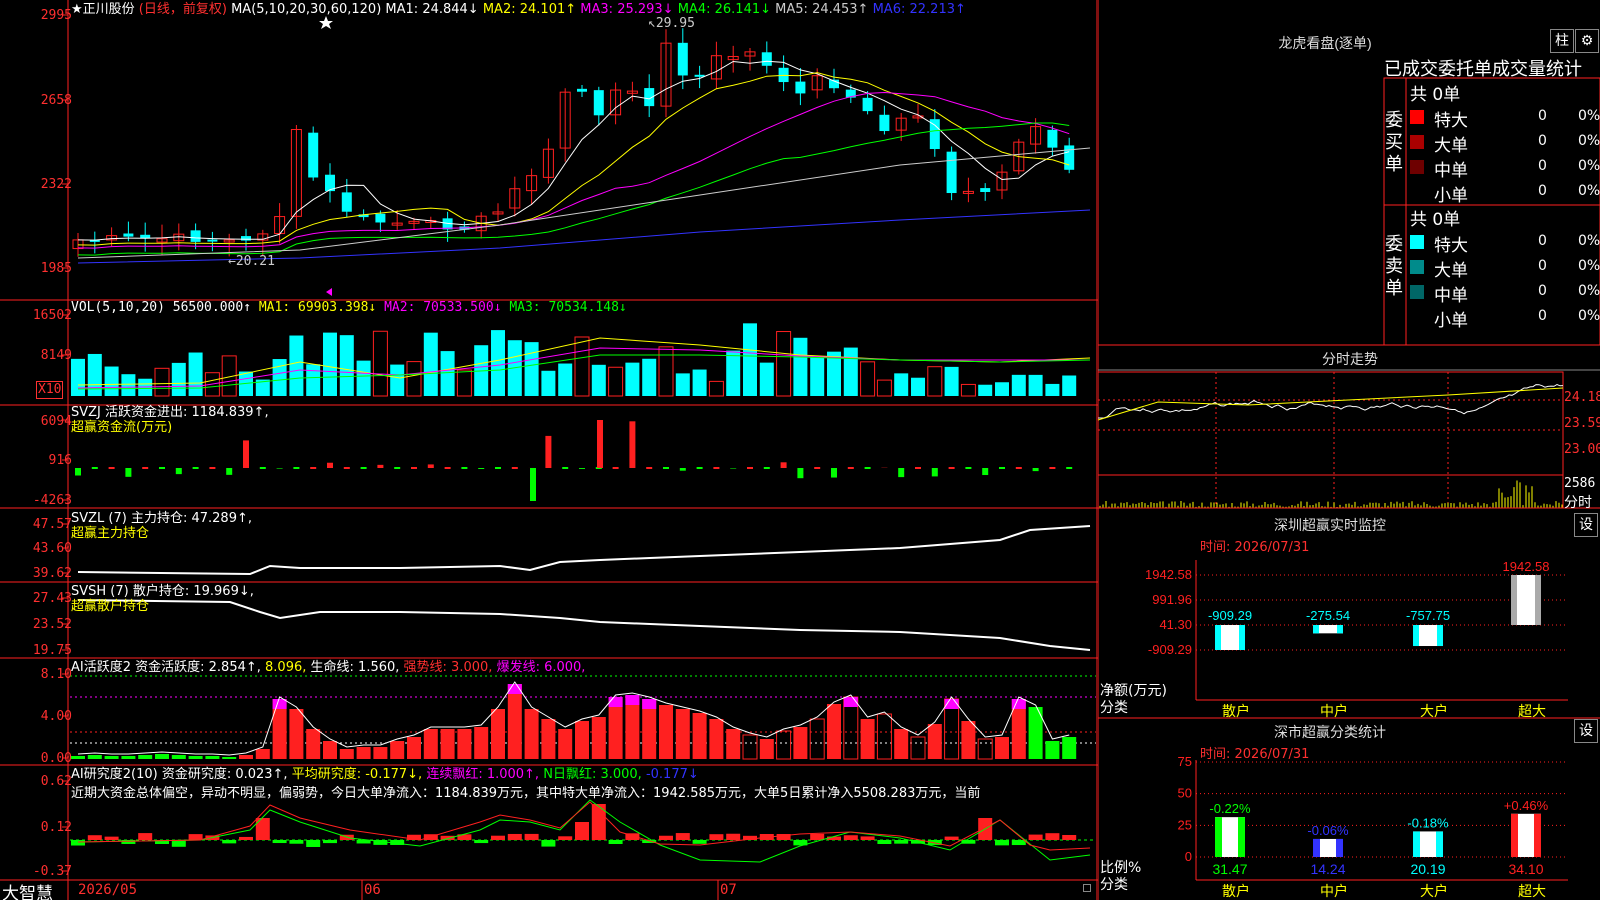  What do you see at coordinates (1582, 423) in the screenshot?
I see `intraday-price-tick: 23.59` at bounding box center [1582, 423].